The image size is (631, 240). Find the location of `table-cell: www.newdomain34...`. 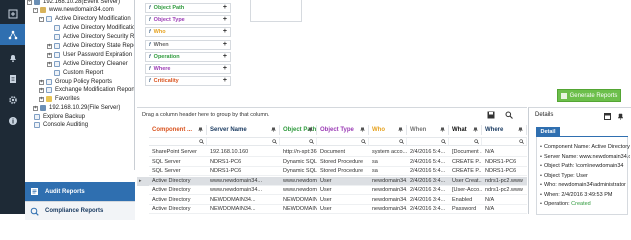

table-cell: www.newdomain34... is located at coordinates (243, 181).